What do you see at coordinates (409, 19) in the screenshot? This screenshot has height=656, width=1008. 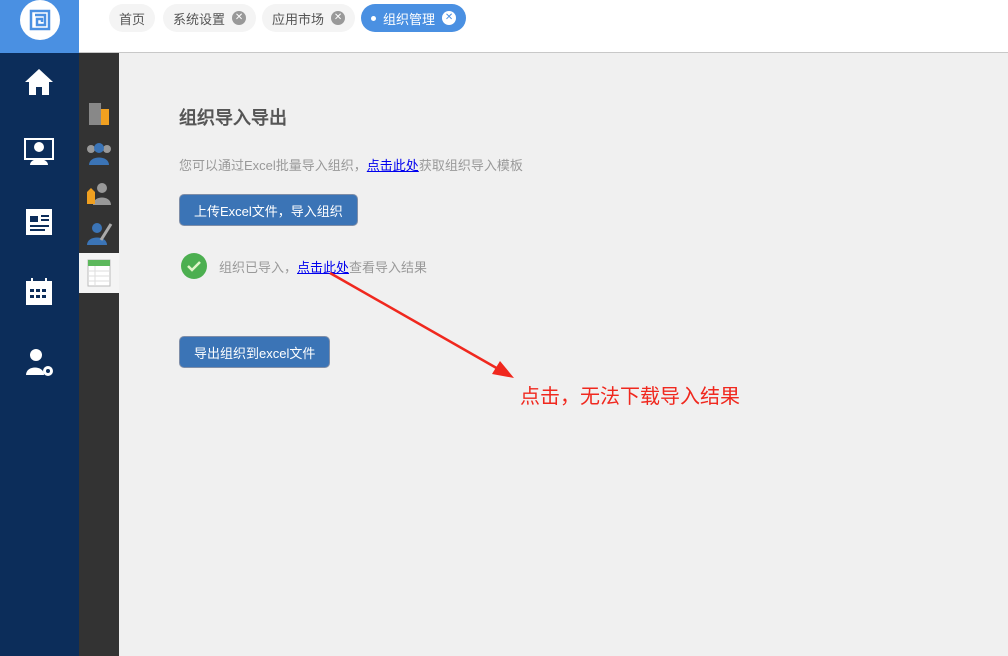 I see `tab-label: 组织管理` at bounding box center [409, 19].